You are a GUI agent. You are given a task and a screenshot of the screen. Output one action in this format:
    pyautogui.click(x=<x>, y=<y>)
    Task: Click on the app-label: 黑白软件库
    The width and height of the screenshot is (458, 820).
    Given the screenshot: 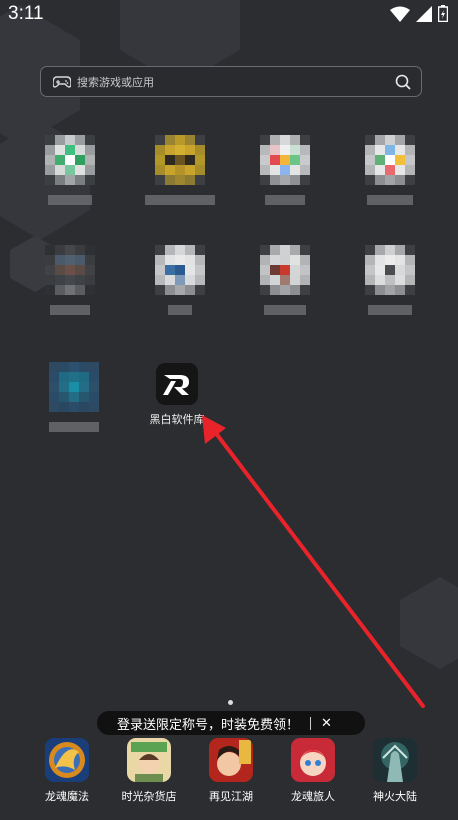 What is the action you would take?
    pyautogui.click(x=177, y=419)
    